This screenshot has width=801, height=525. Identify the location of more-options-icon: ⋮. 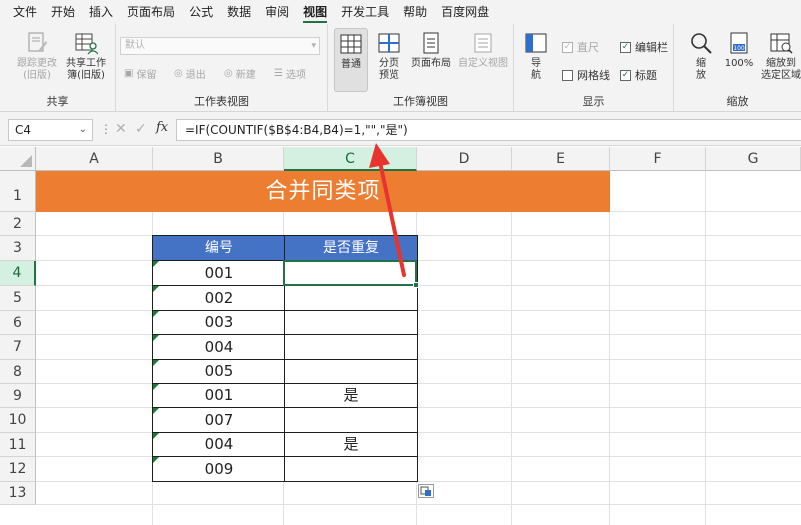
(106, 129).